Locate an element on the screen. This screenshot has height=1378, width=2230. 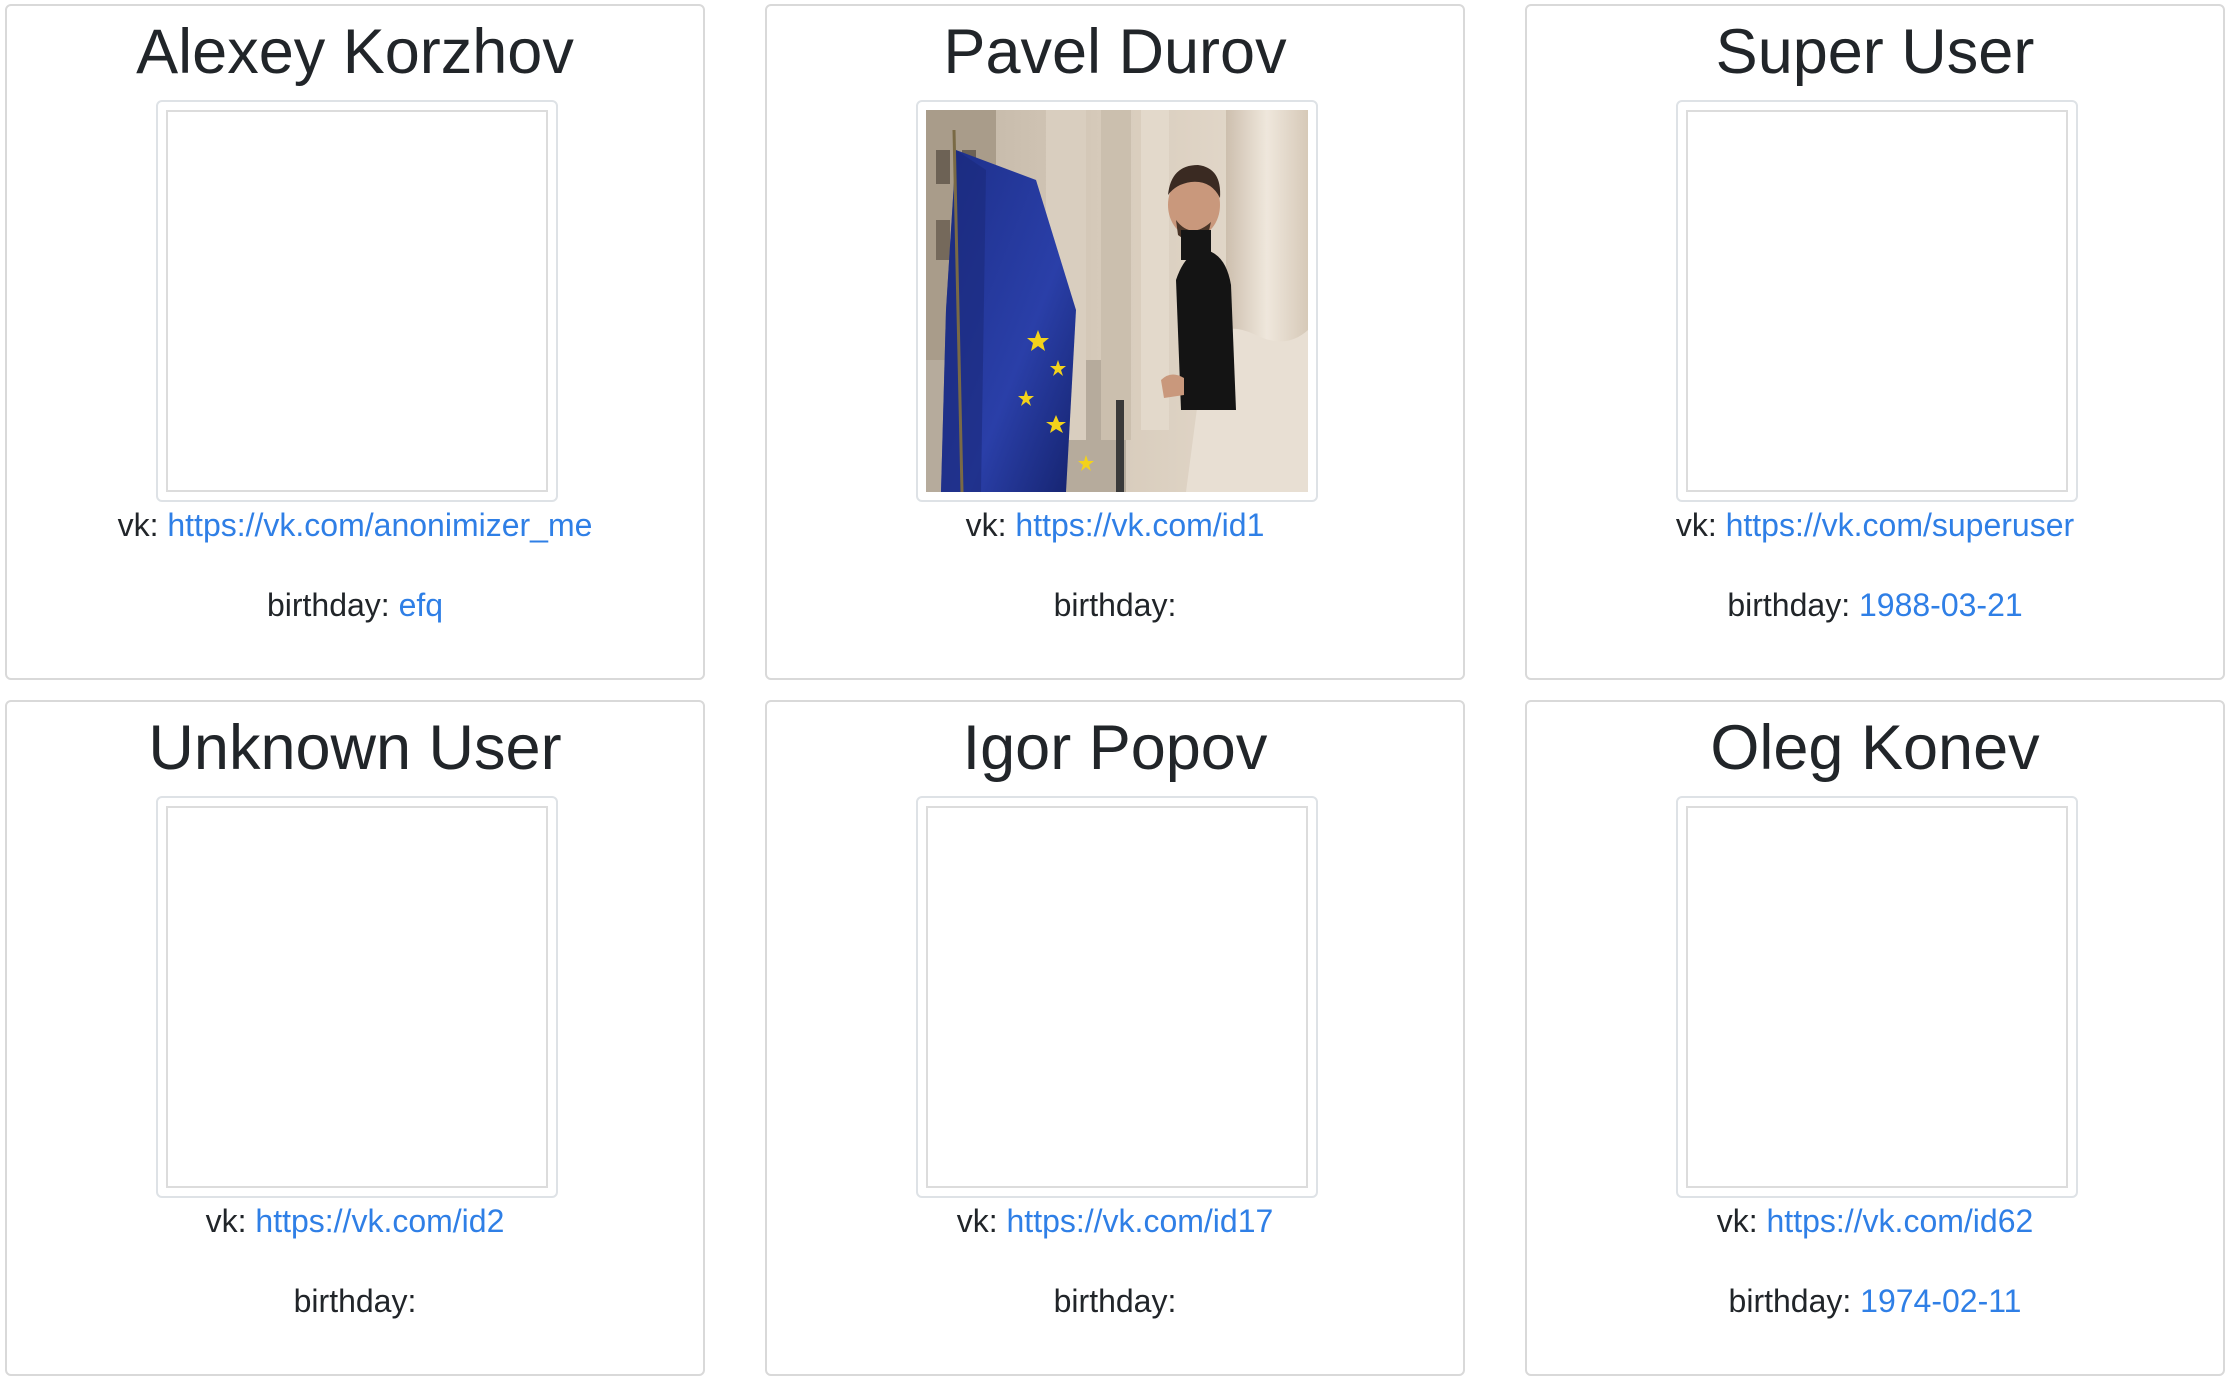
vk-field: vk: https://vk.com/id17 is located at coordinates (1115, 1221).